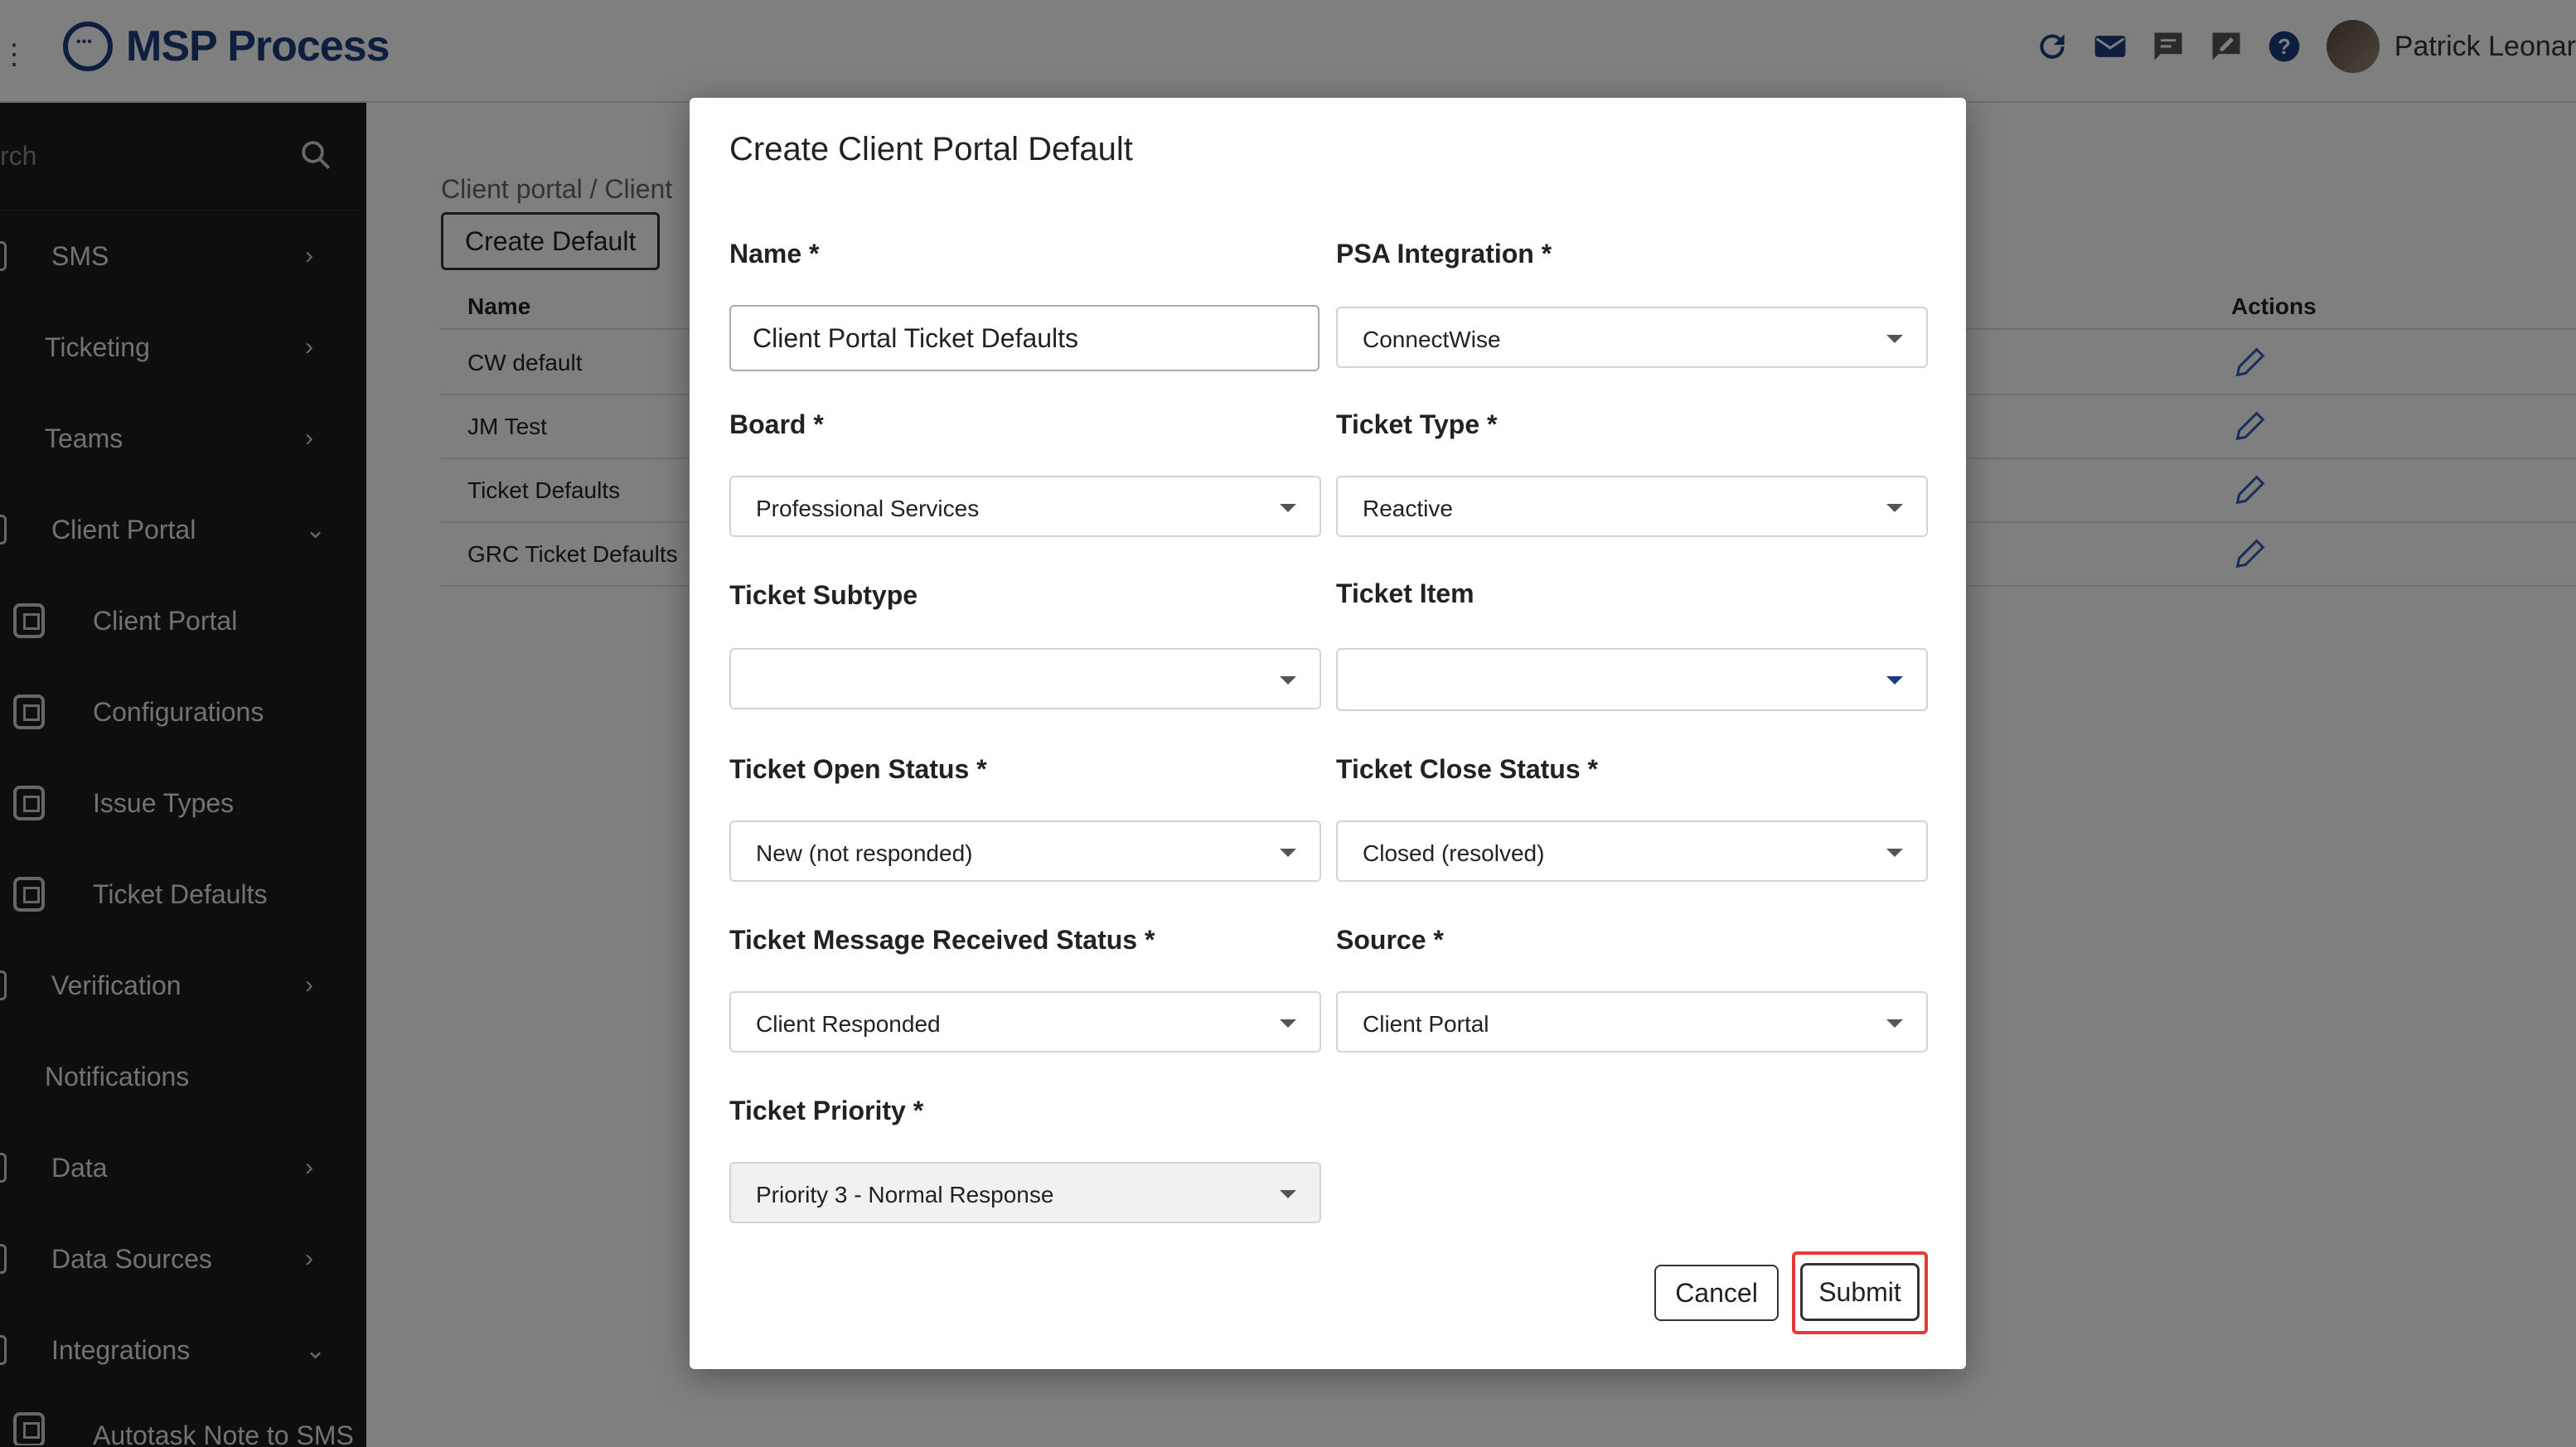  I want to click on submit-button: Submit, so click(1860, 1292).